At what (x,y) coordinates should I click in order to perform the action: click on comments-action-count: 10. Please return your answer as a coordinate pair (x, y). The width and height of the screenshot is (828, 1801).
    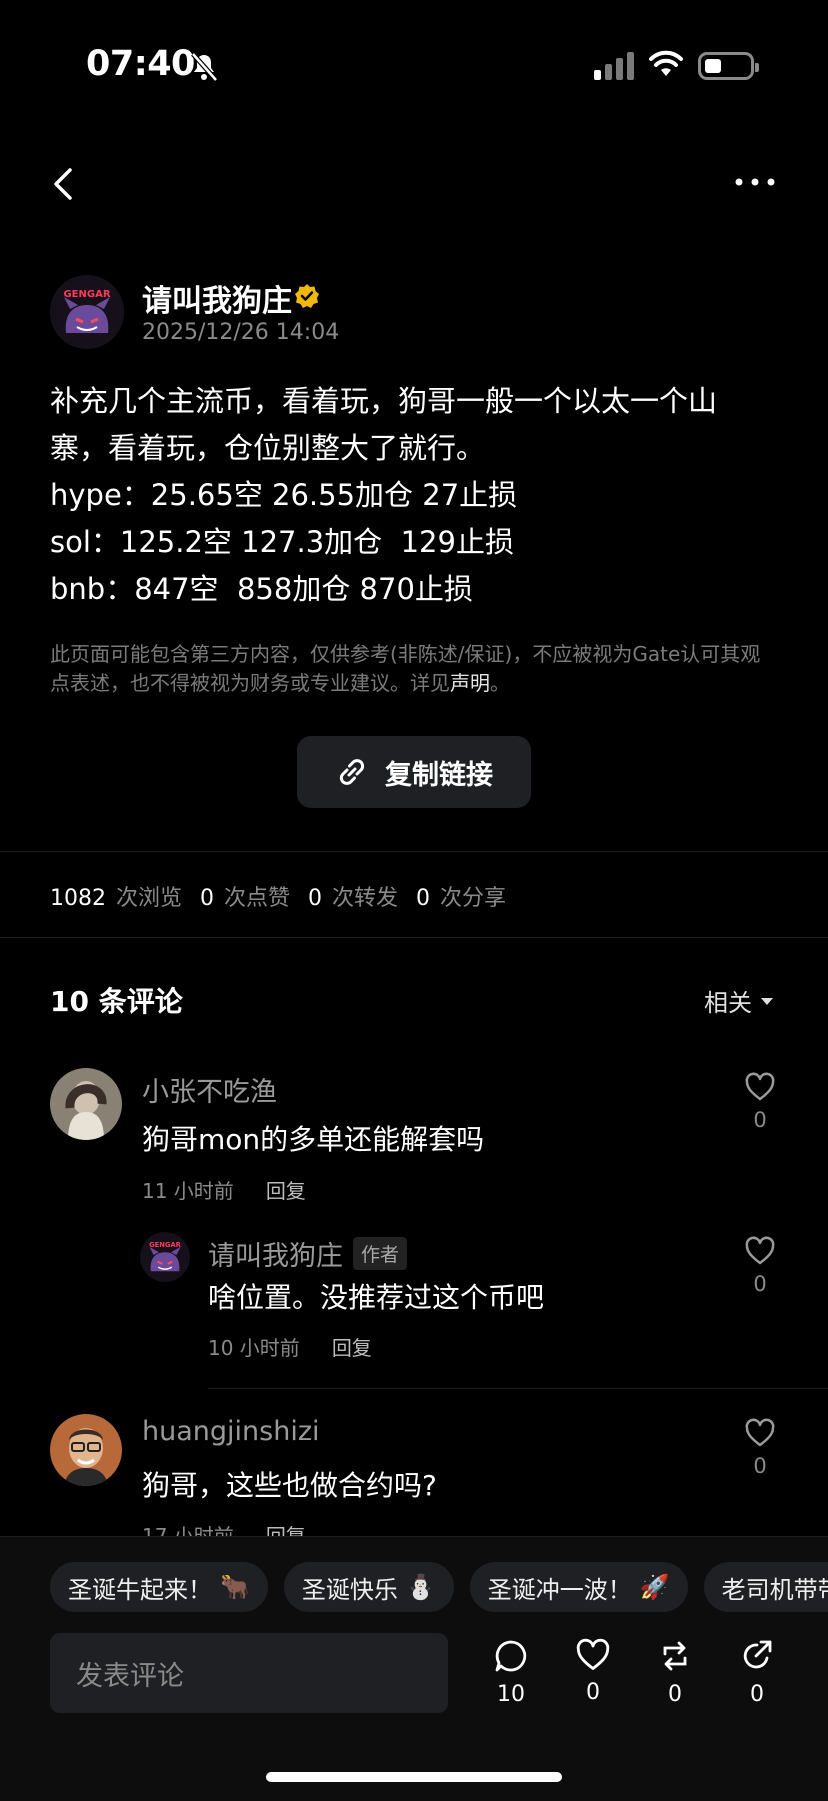
    Looking at the image, I should click on (511, 1694).